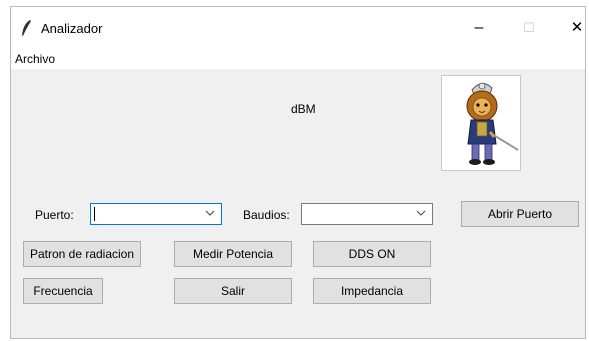 This screenshot has height=341, width=589. What do you see at coordinates (529, 28) in the screenshot?
I see `maximize-button: ☐` at bounding box center [529, 28].